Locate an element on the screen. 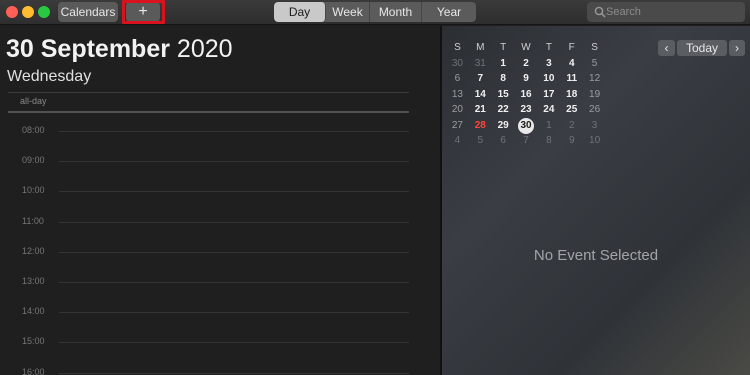  calendar-day: 31 is located at coordinates (480, 64).